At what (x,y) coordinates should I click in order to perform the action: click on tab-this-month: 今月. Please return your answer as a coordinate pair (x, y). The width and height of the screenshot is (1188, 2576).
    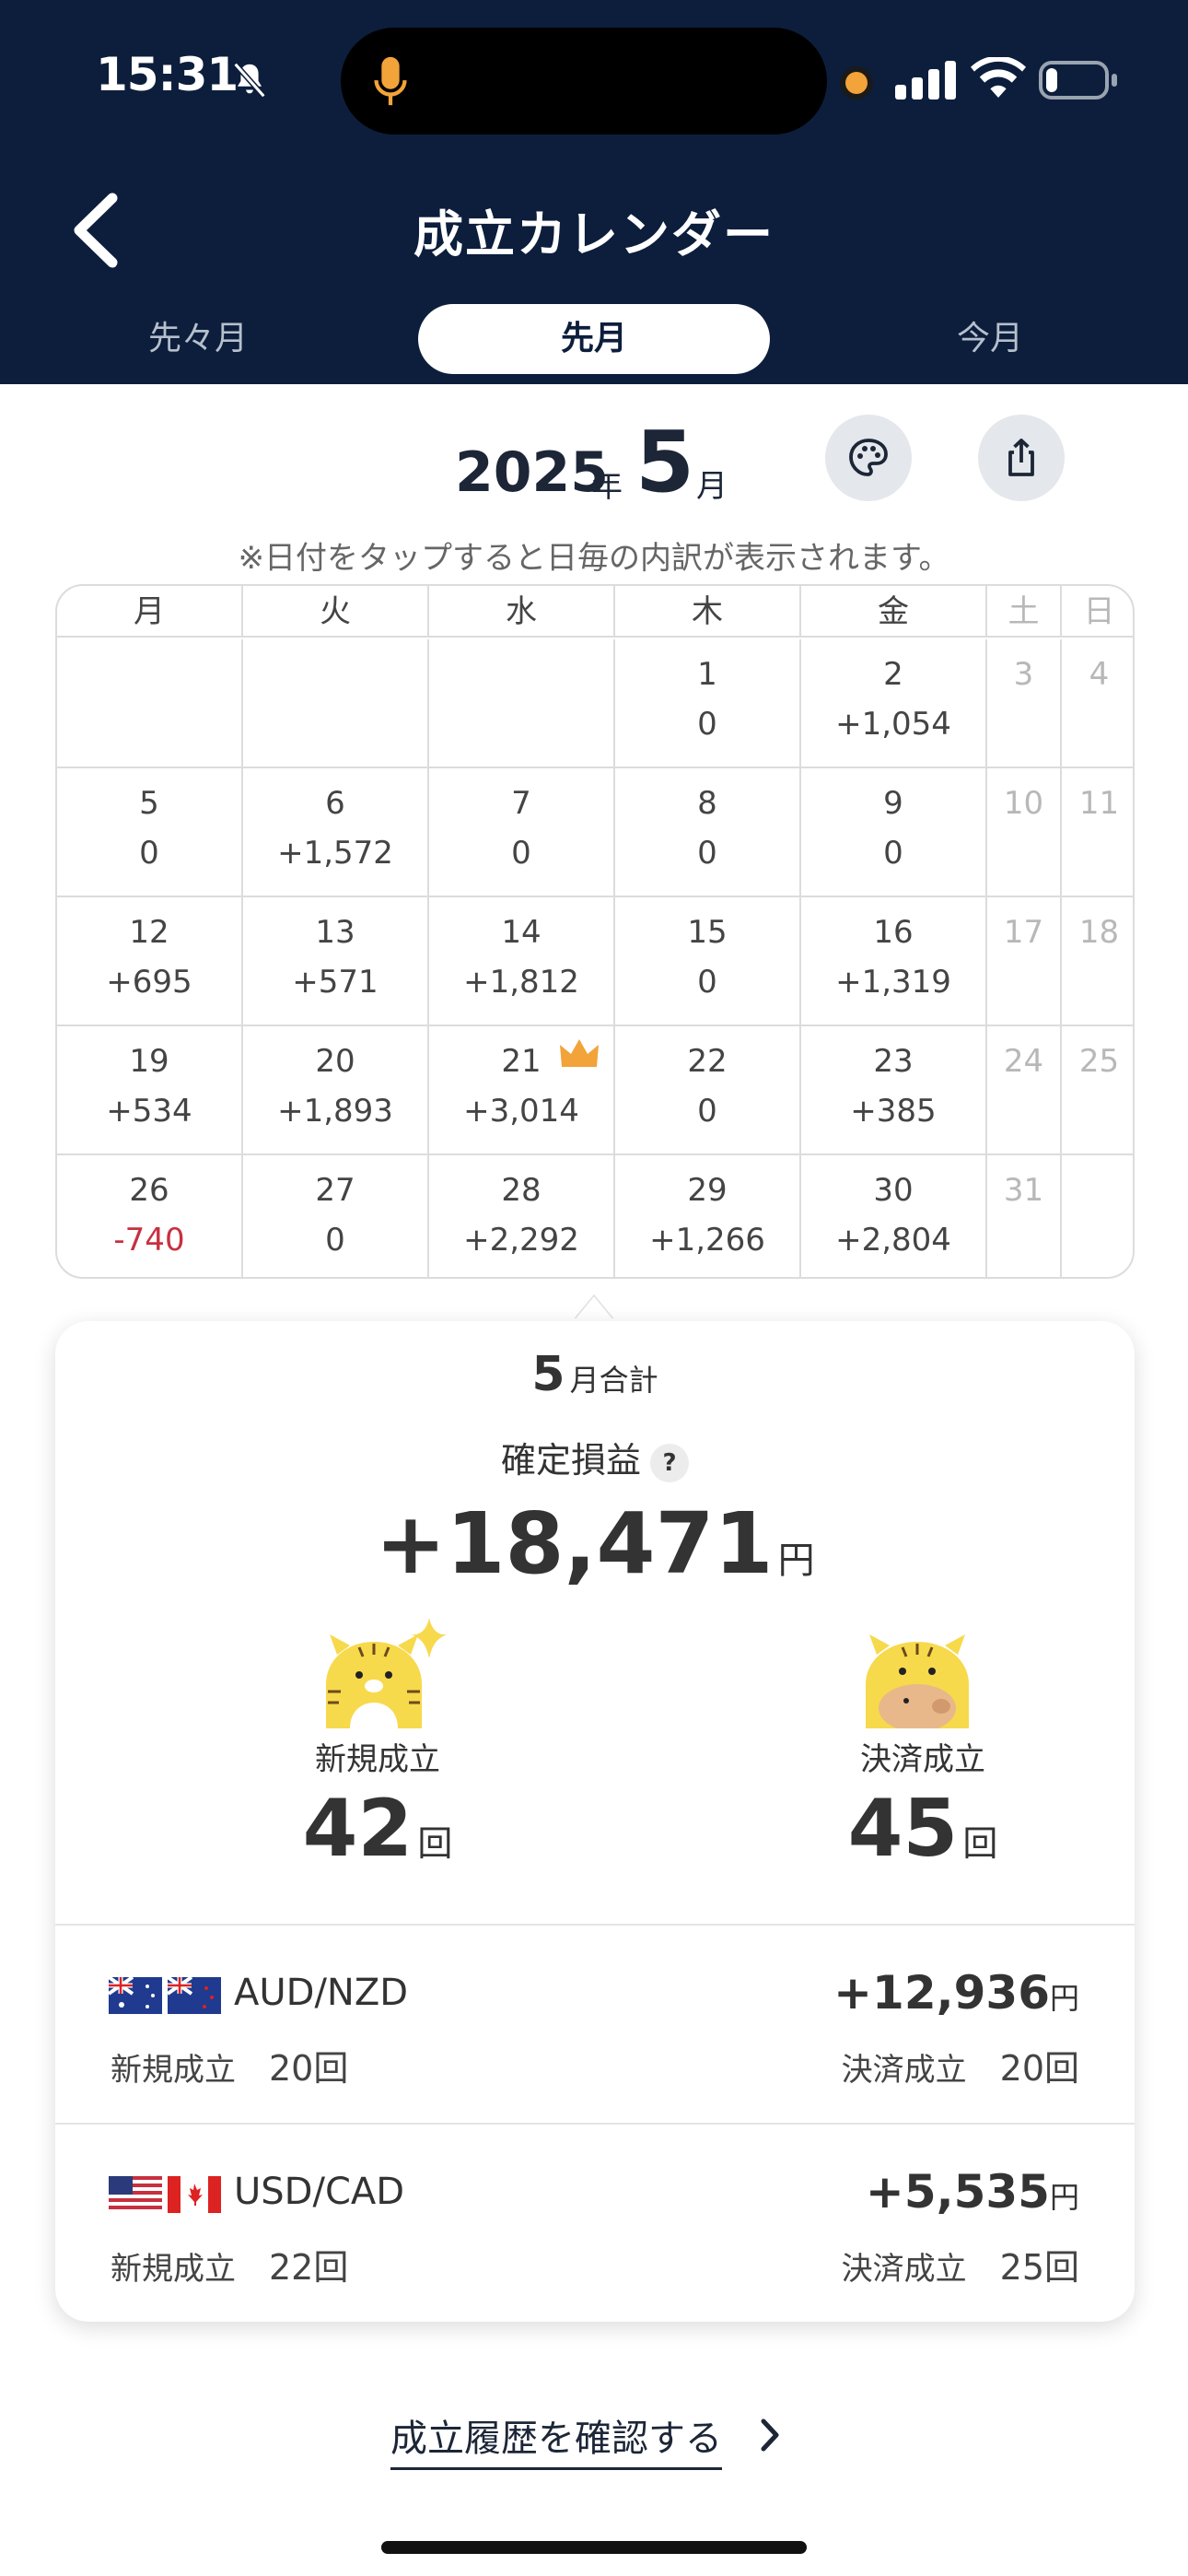
    Looking at the image, I should click on (990, 339).